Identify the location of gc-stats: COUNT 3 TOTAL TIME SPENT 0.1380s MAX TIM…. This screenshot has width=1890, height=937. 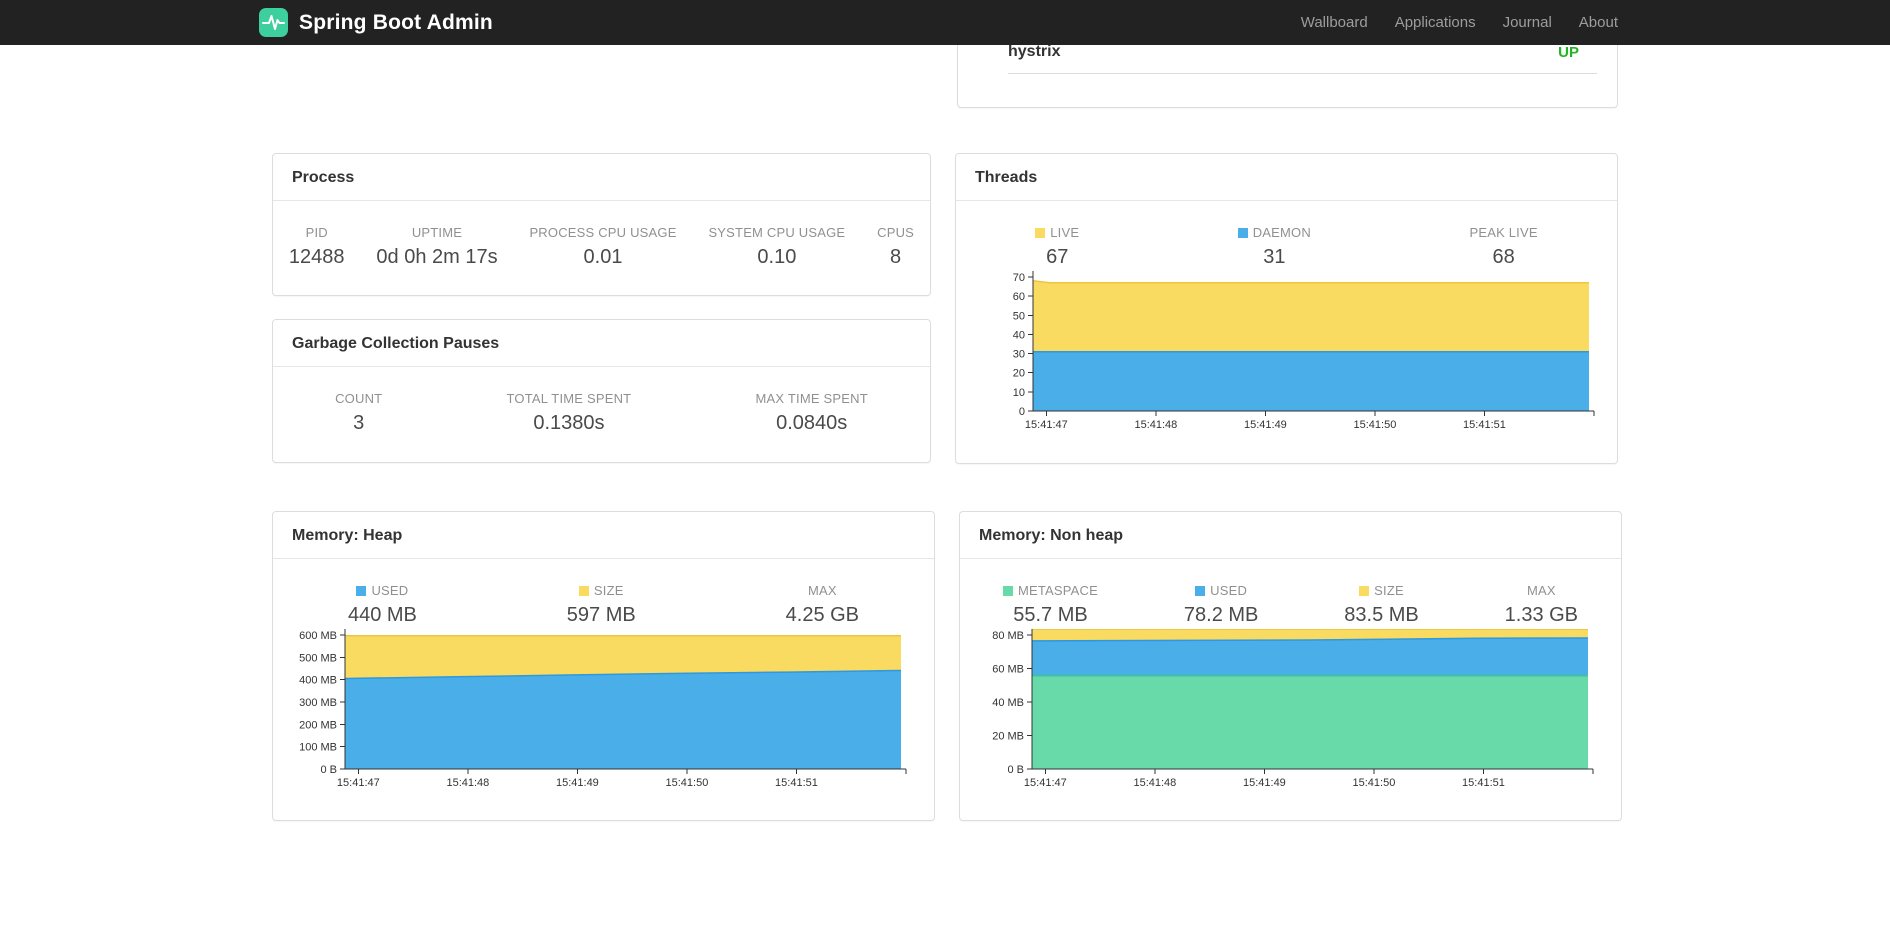
(601, 401).